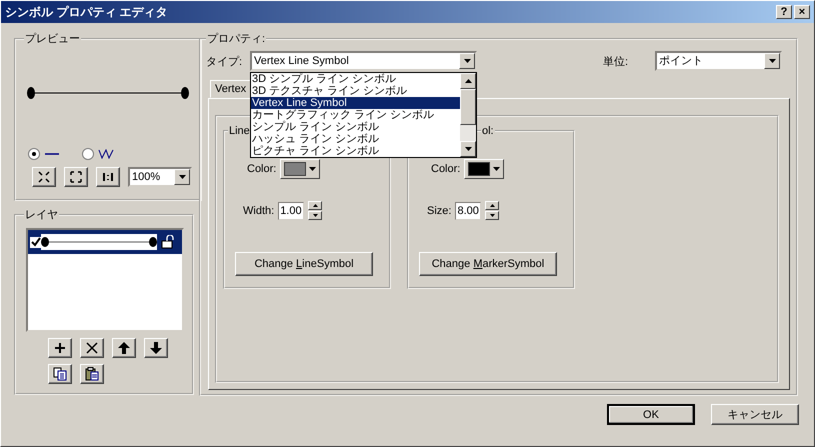 The image size is (815, 447). What do you see at coordinates (355, 91) in the screenshot?
I see `dropdown-option: 3D テクスチャ ライン シンボル` at bounding box center [355, 91].